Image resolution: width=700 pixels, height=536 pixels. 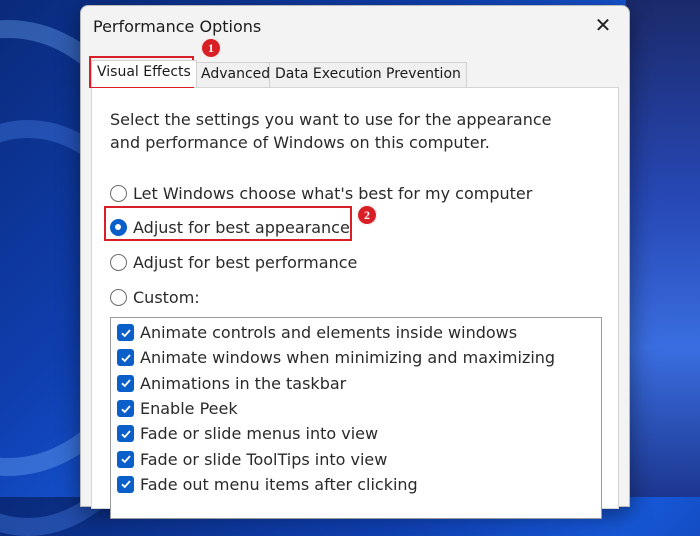 I want to click on annotation-badge-1: 1, so click(x=211, y=48).